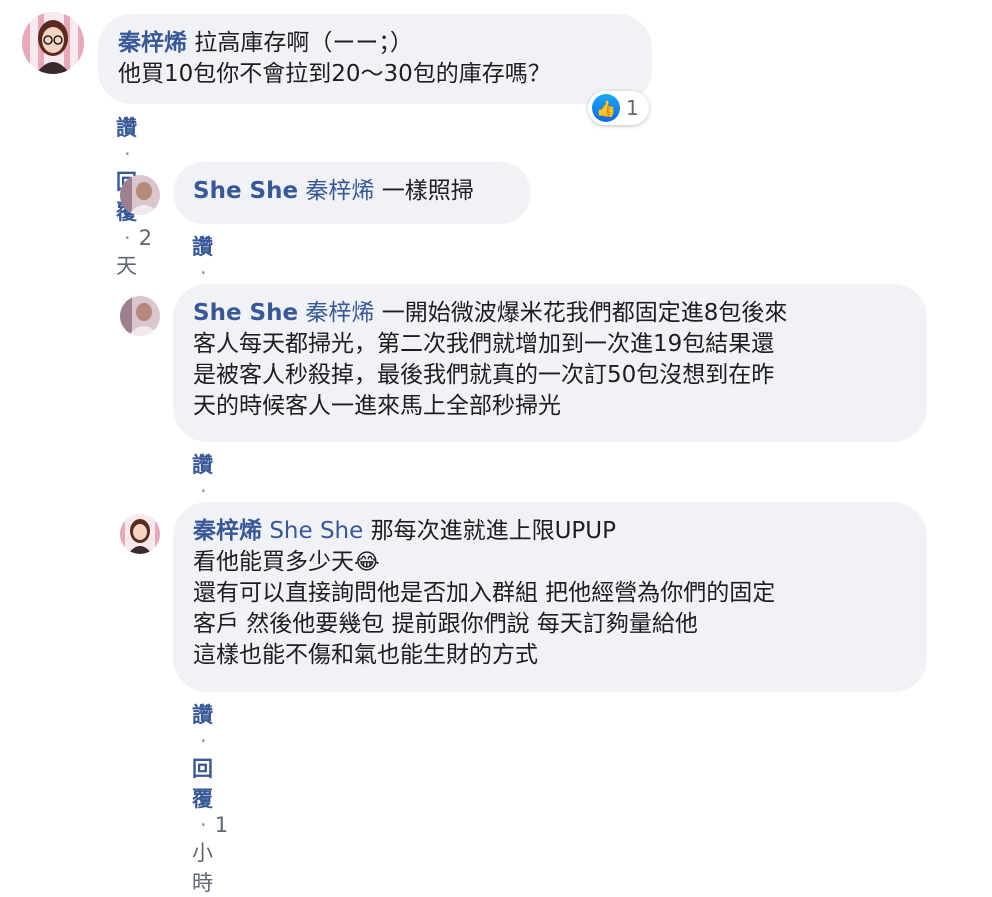  I want to click on mention-link: She She, so click(316, 531).